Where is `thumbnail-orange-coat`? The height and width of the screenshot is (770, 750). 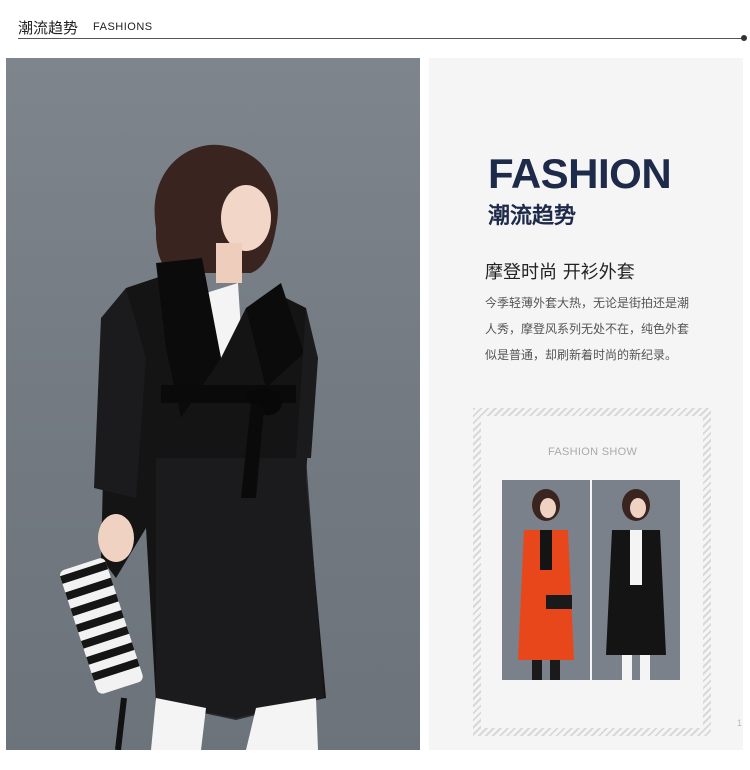
thumbnail-orange-coat is located at coordinates (546, 580).